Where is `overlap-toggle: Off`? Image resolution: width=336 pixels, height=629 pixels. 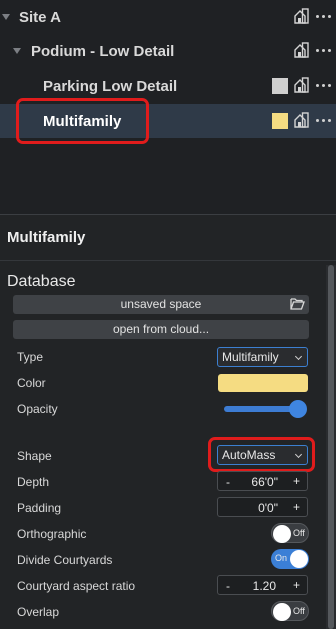 overlap-toggle: Off is located at coordinates (290, 611).